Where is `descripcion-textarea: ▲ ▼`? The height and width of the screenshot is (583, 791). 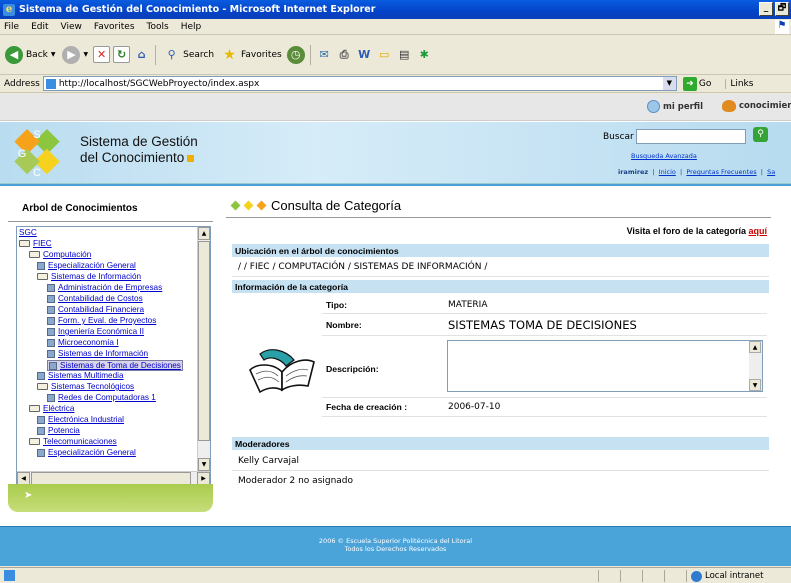
descripcion-textarea: ▲ ▼ is located at coordinates (605, 366).